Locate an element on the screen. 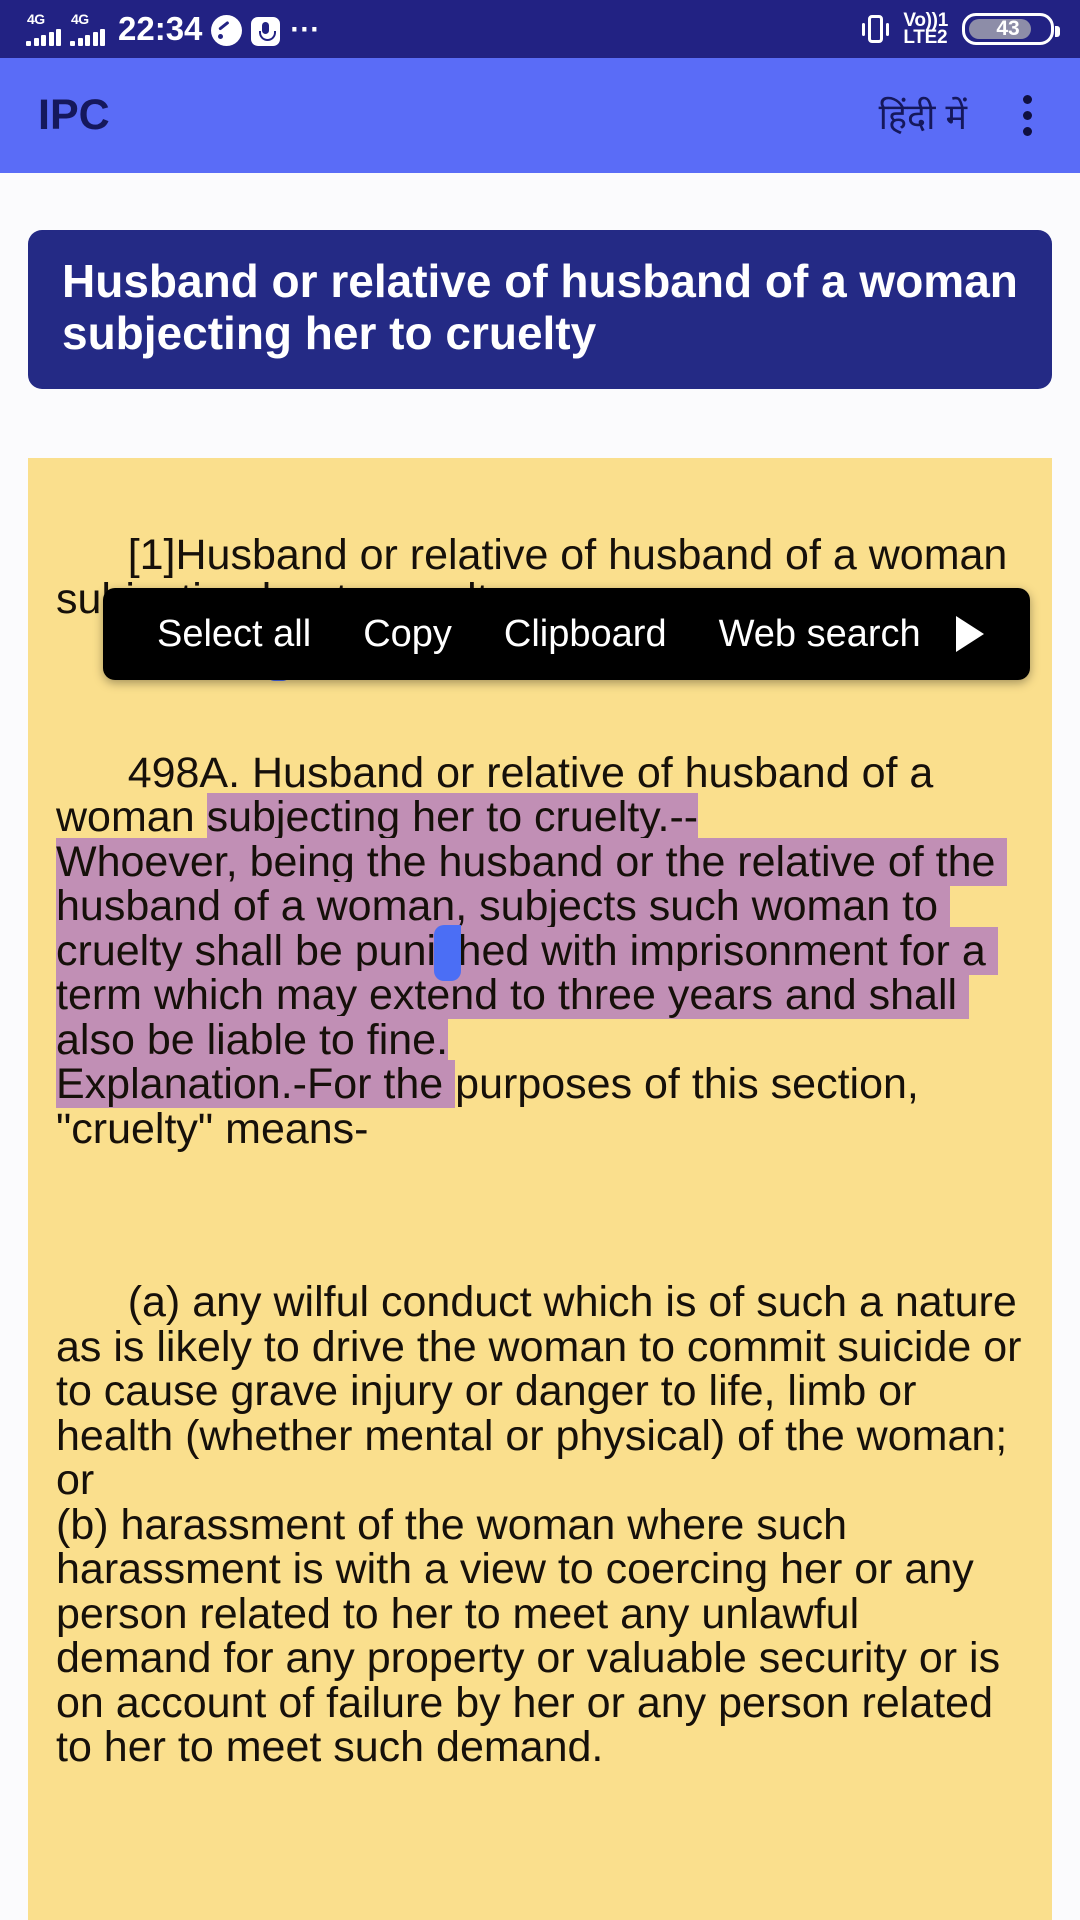 The height and width of the screenshot is (1920, 1080). status-bar-clock: 22:34 is located at coordinates (160, 28).